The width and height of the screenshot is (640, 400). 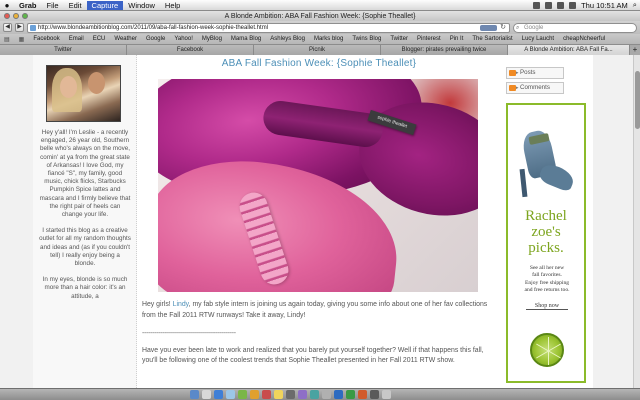 What do you see at coordinates (7, 39) in the screenshot?
I see `bookmarks-book-icon: ▤` at bounding box center [7, 39].